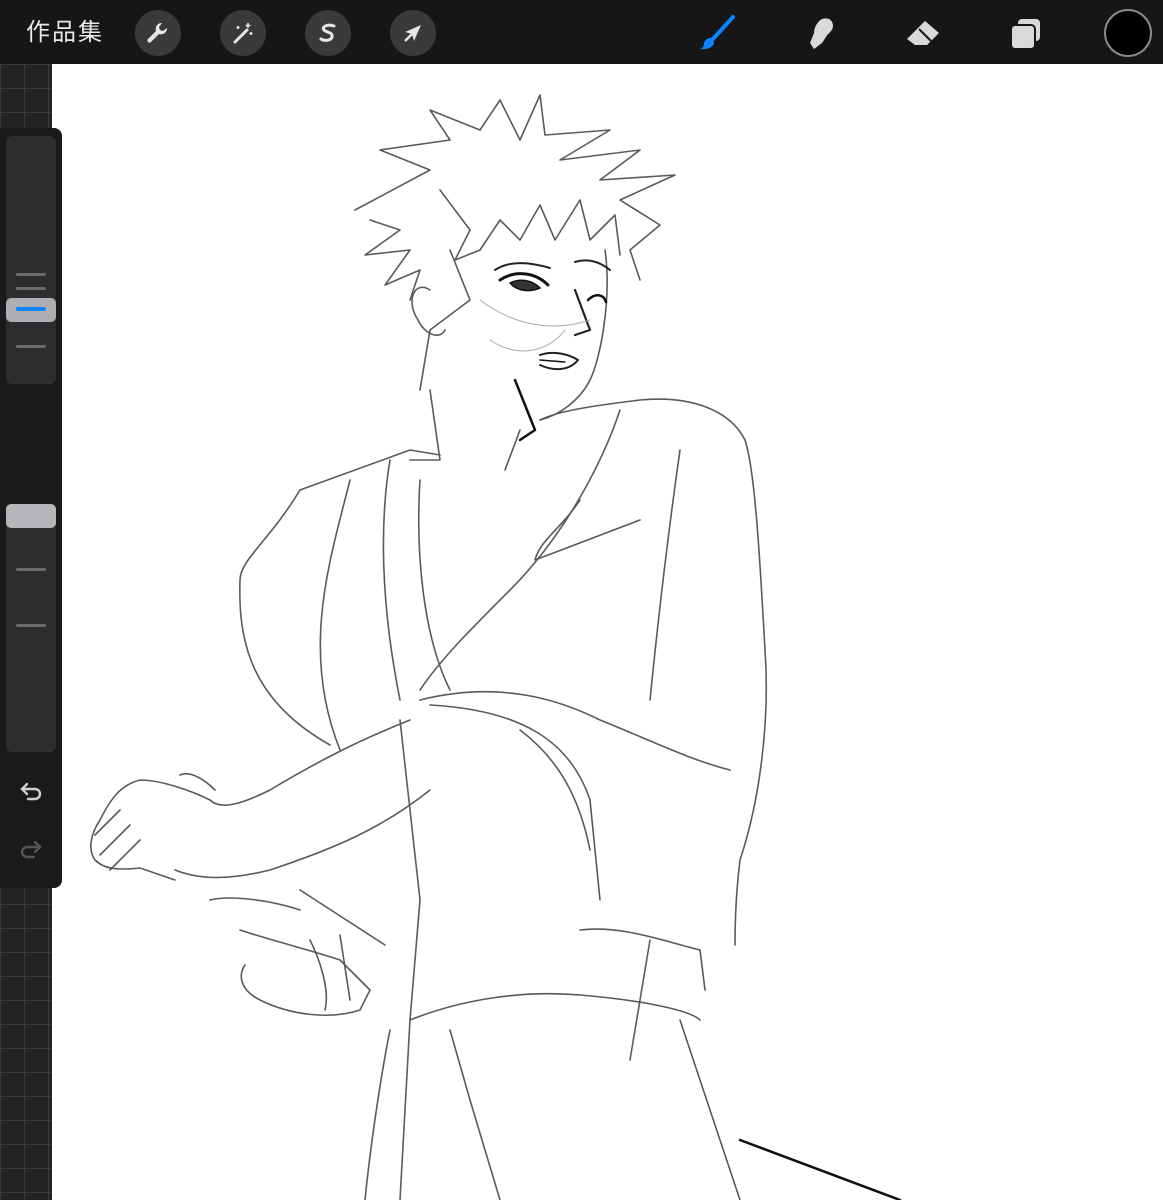 This screenshot has width=1163, height=1200. I want to click on magic-wand-icon, so click(243, 33).